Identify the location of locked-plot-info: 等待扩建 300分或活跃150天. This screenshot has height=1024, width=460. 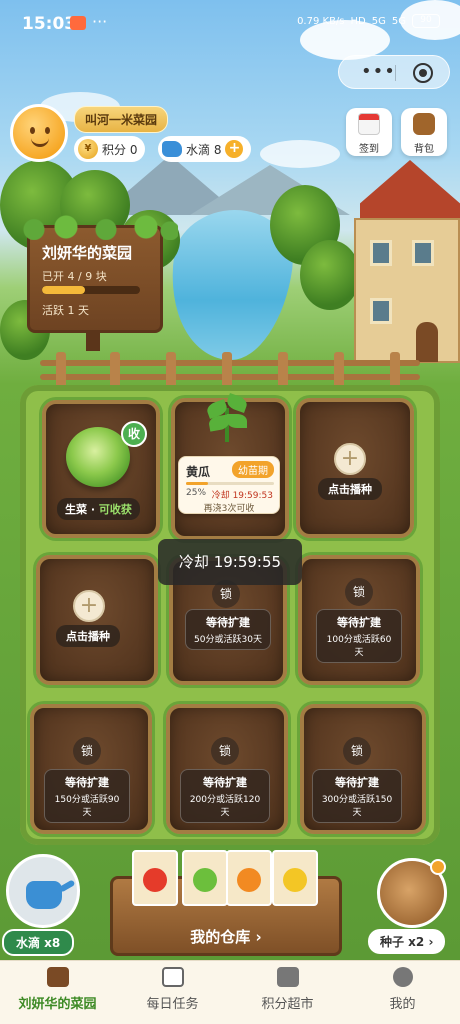
(357, 796).